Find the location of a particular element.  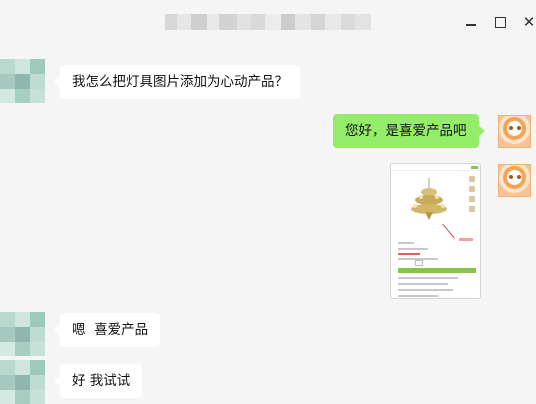

message-bubble: 您好，是喜爱产品吧 is located at coordinates (408, 131).